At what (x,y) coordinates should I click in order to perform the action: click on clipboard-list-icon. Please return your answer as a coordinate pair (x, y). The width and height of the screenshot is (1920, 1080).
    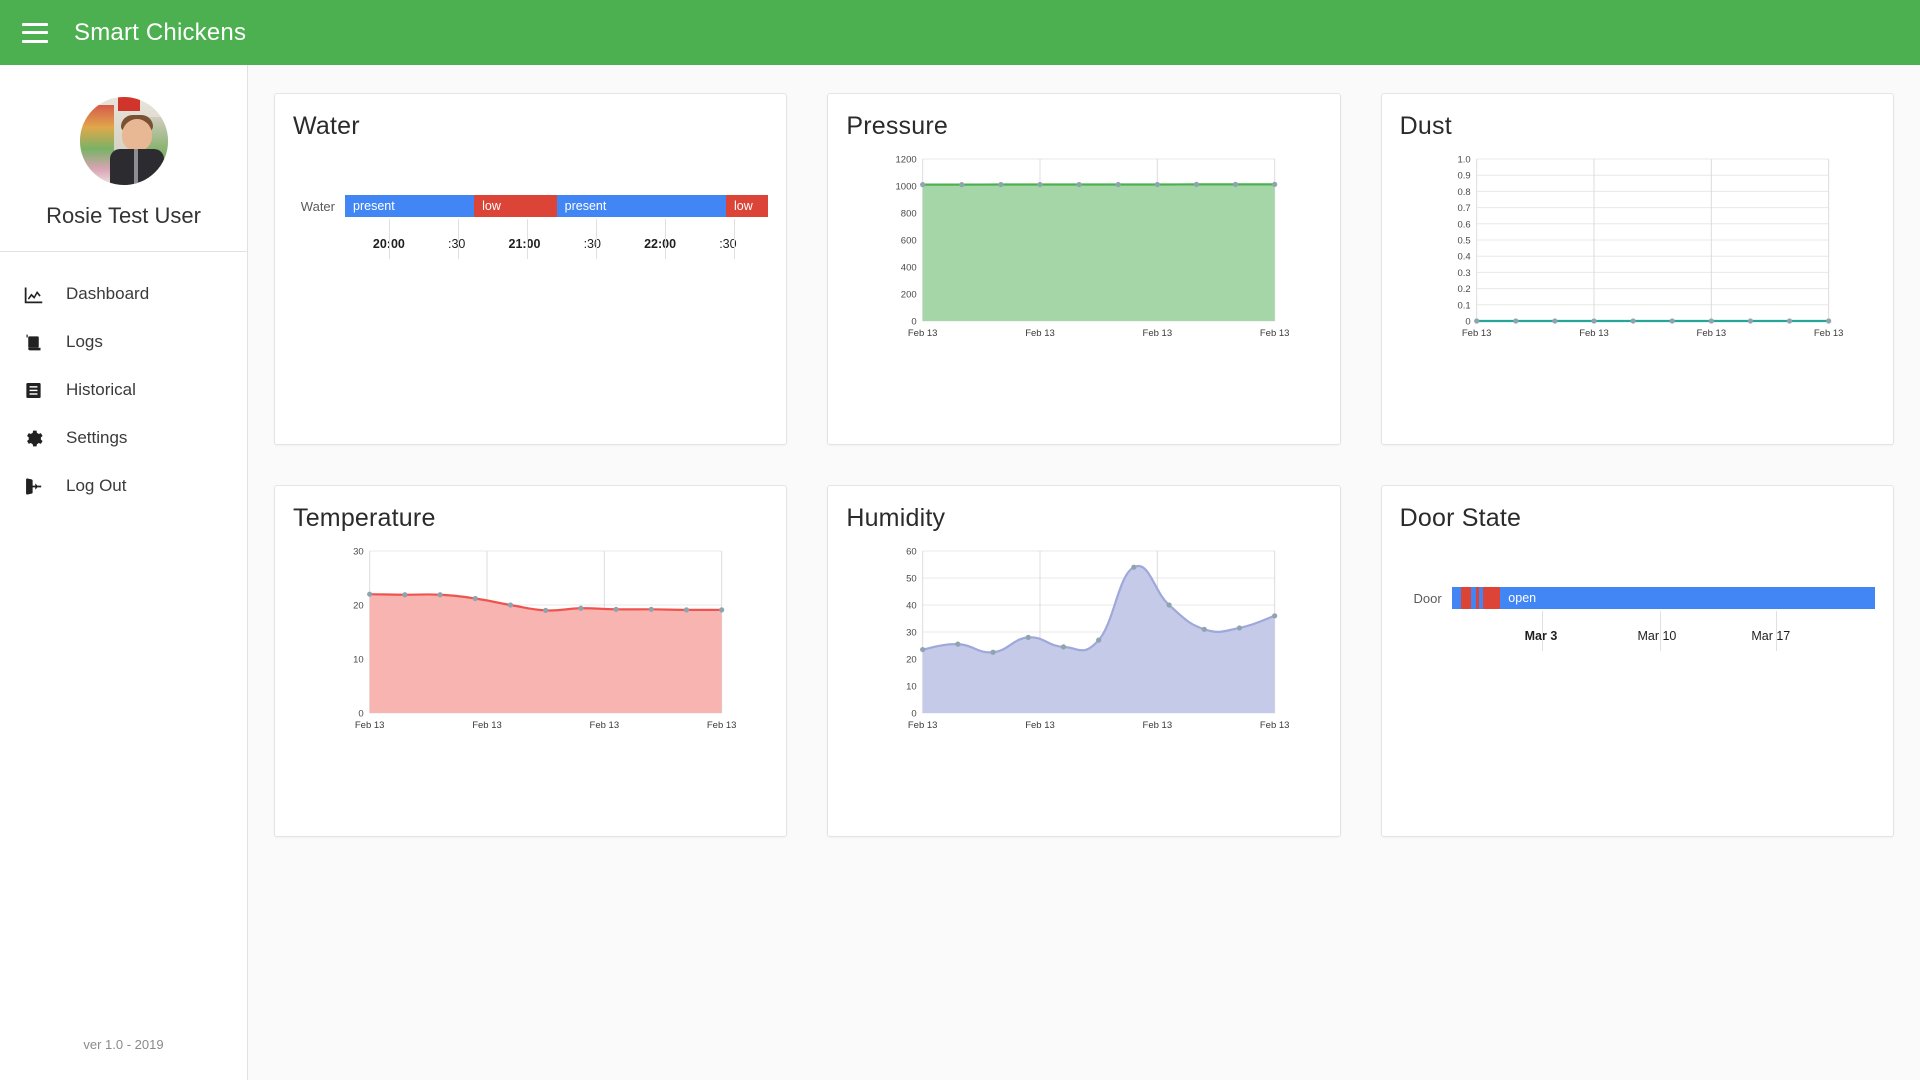
    Looking at the image, I should click on (33, 342).